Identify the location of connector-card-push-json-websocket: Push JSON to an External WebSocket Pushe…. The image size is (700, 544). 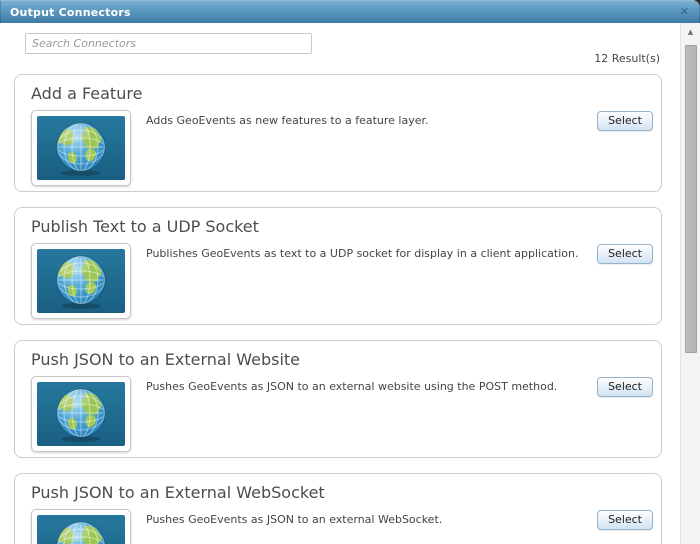
(338, 508).